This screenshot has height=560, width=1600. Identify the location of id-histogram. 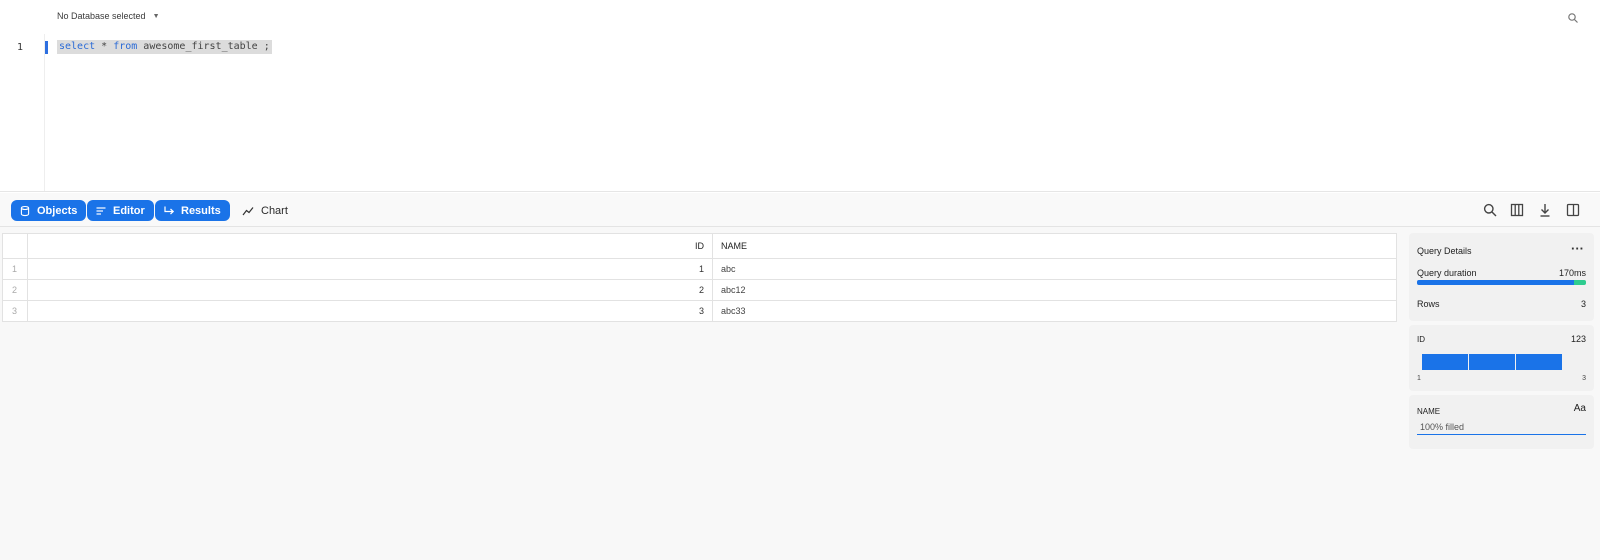
(1492, 362).